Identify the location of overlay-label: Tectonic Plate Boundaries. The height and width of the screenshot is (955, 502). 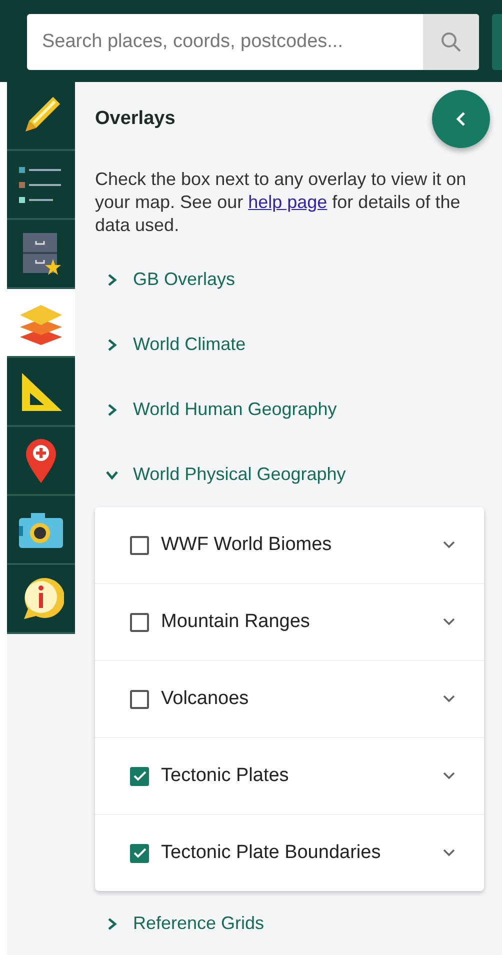
(271, 853).